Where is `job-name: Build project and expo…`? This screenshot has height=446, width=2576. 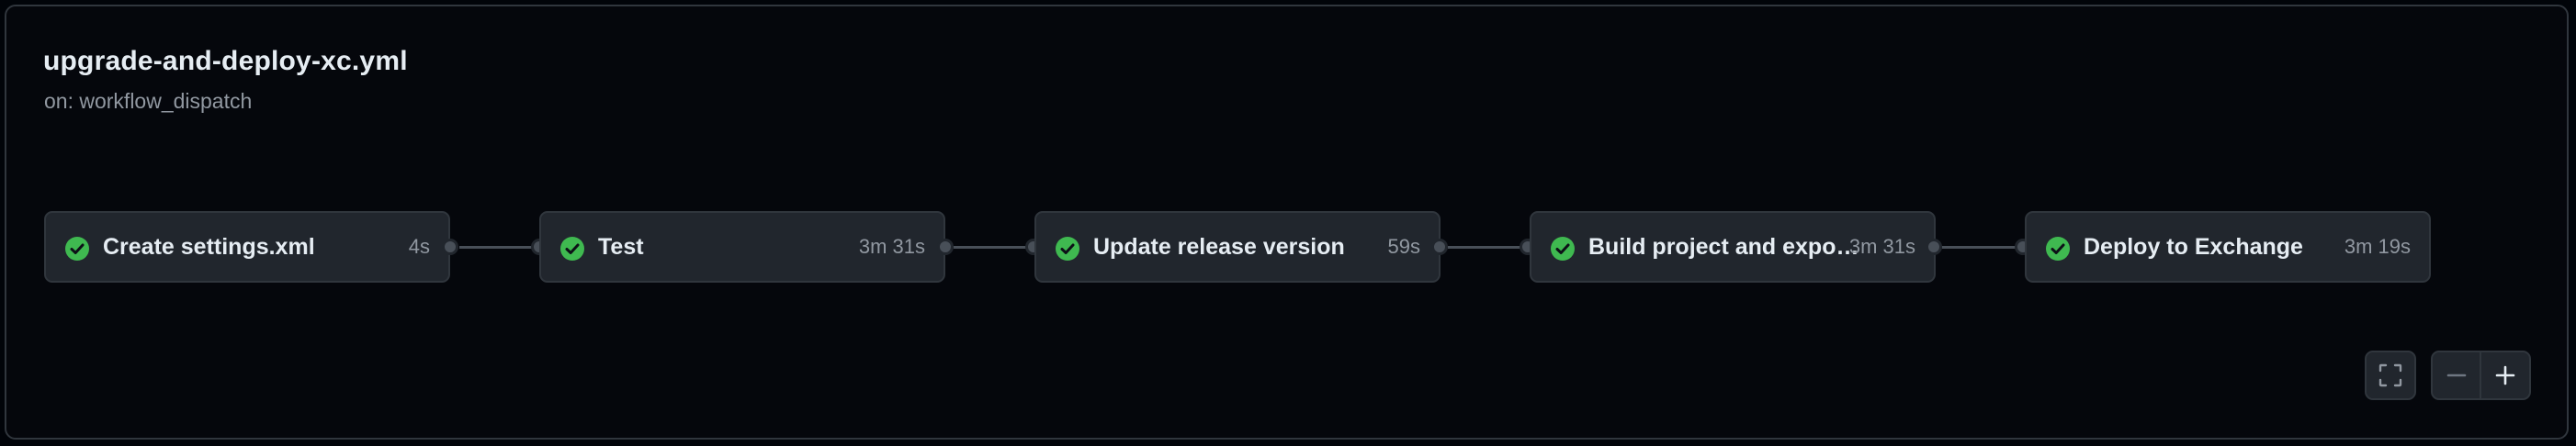 job-name: Build project and expo… is located at coordinates (1723, 247).